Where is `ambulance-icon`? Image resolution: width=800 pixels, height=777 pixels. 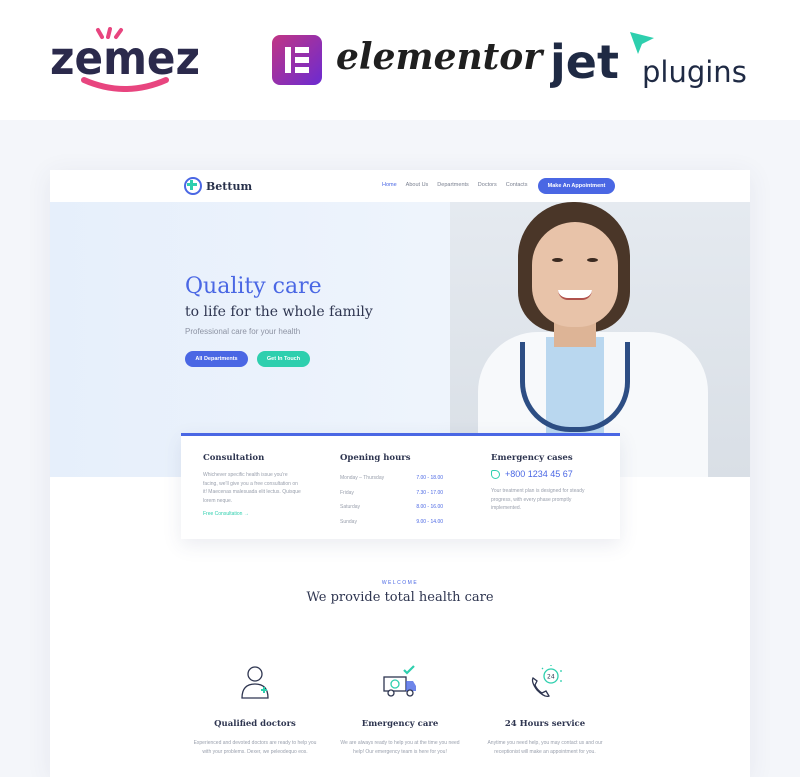
ambulance-icon is located at coordinates (399, 681).